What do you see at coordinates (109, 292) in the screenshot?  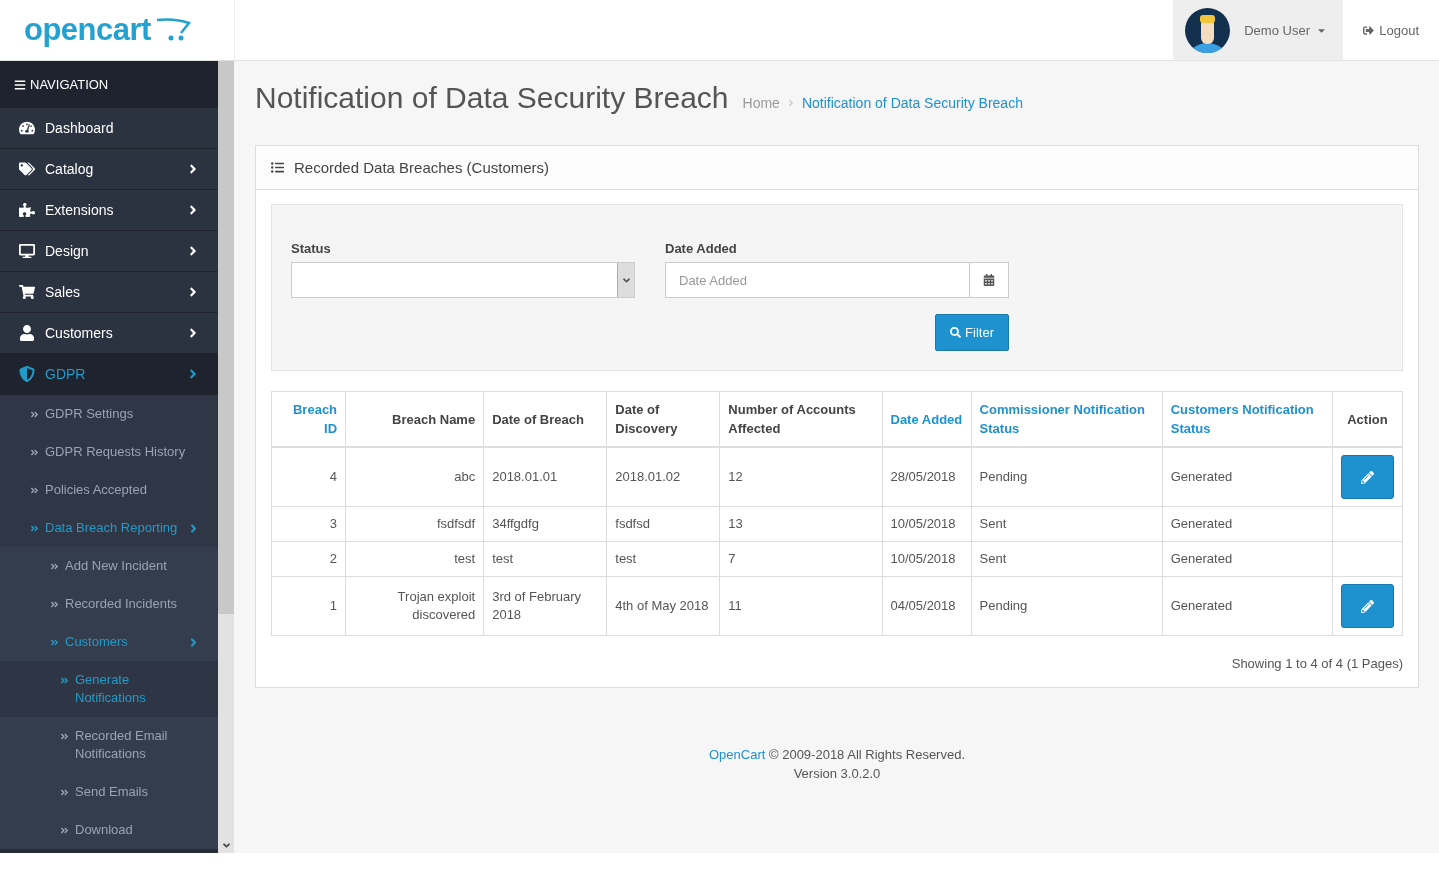 I see `nav-item: Sales` at bounding box center [109, 292].